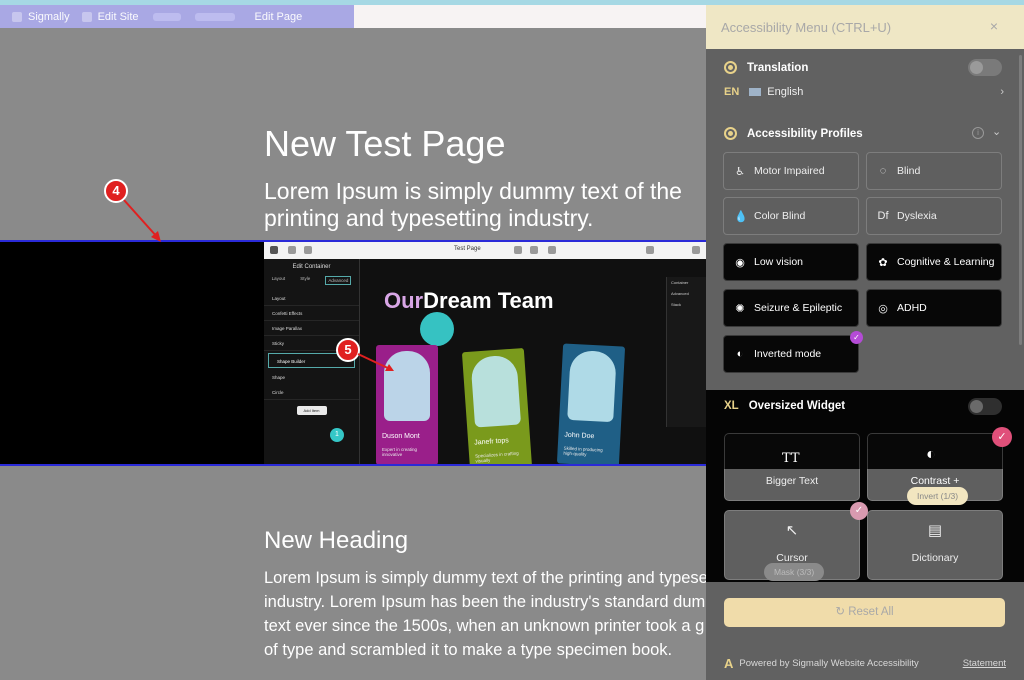 The height and width of the screenshot is (680, 1024). What do you see at coordinates (385, 143) in the screenshot?
I see `page-title: New Test Page` at bounding box center [385, 143].